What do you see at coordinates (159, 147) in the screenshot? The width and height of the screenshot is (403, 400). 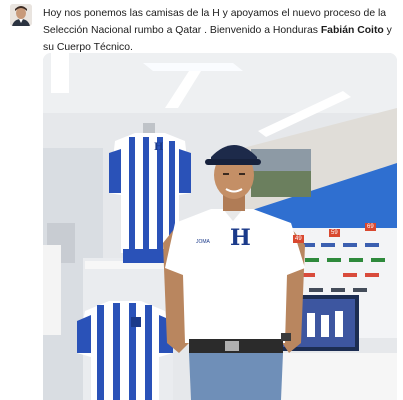 I see `mannequin-h-logo: H` at bounding box center [159, 147].